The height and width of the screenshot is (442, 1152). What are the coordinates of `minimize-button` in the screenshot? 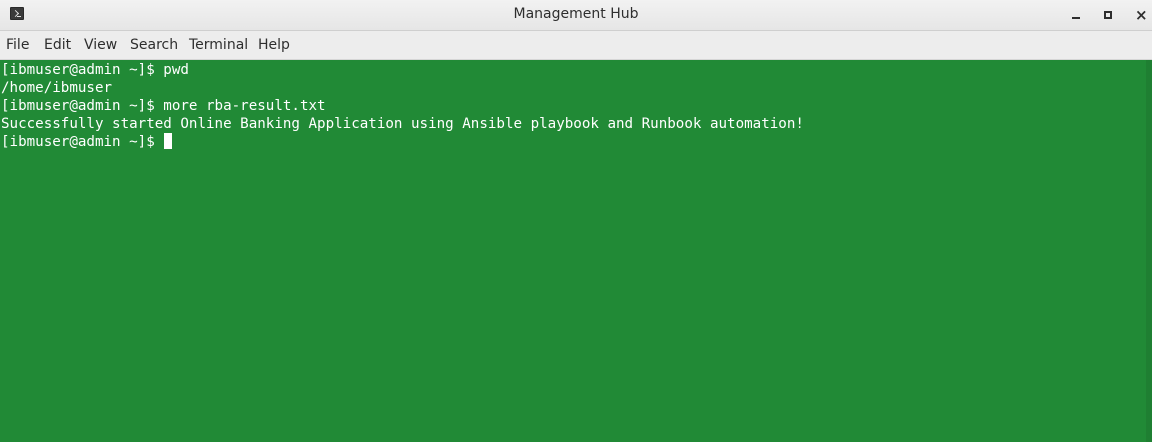 It's located at (1076, 15).